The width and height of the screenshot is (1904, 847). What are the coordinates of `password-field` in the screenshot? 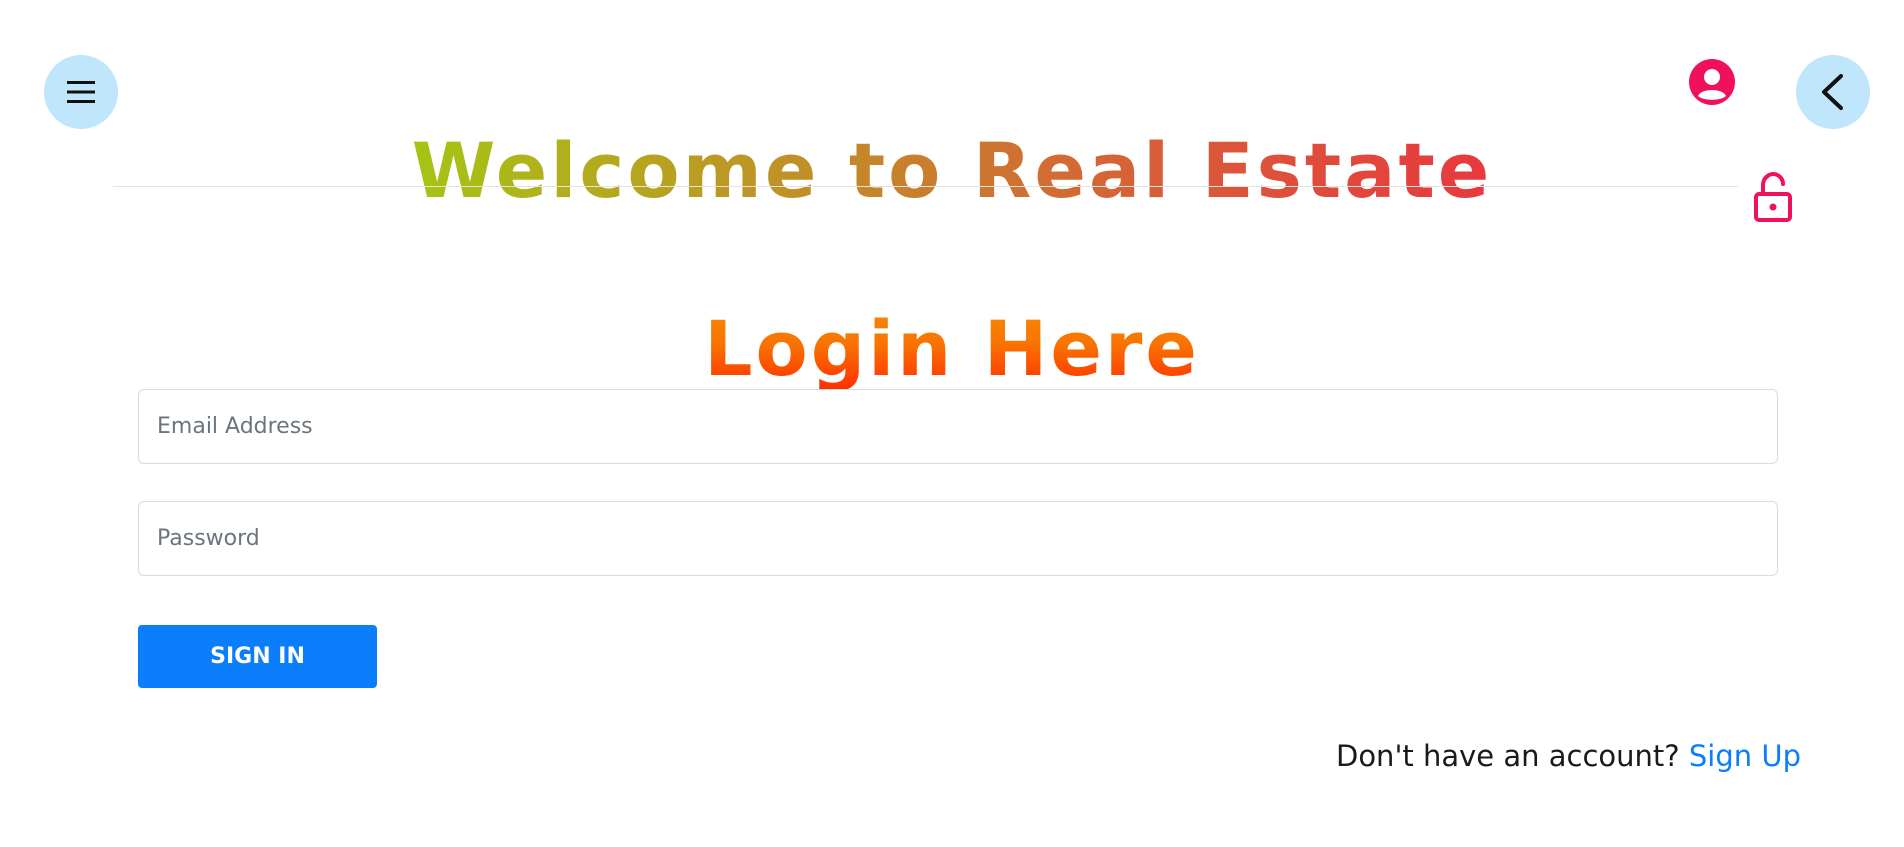 It's located at (958, 538).